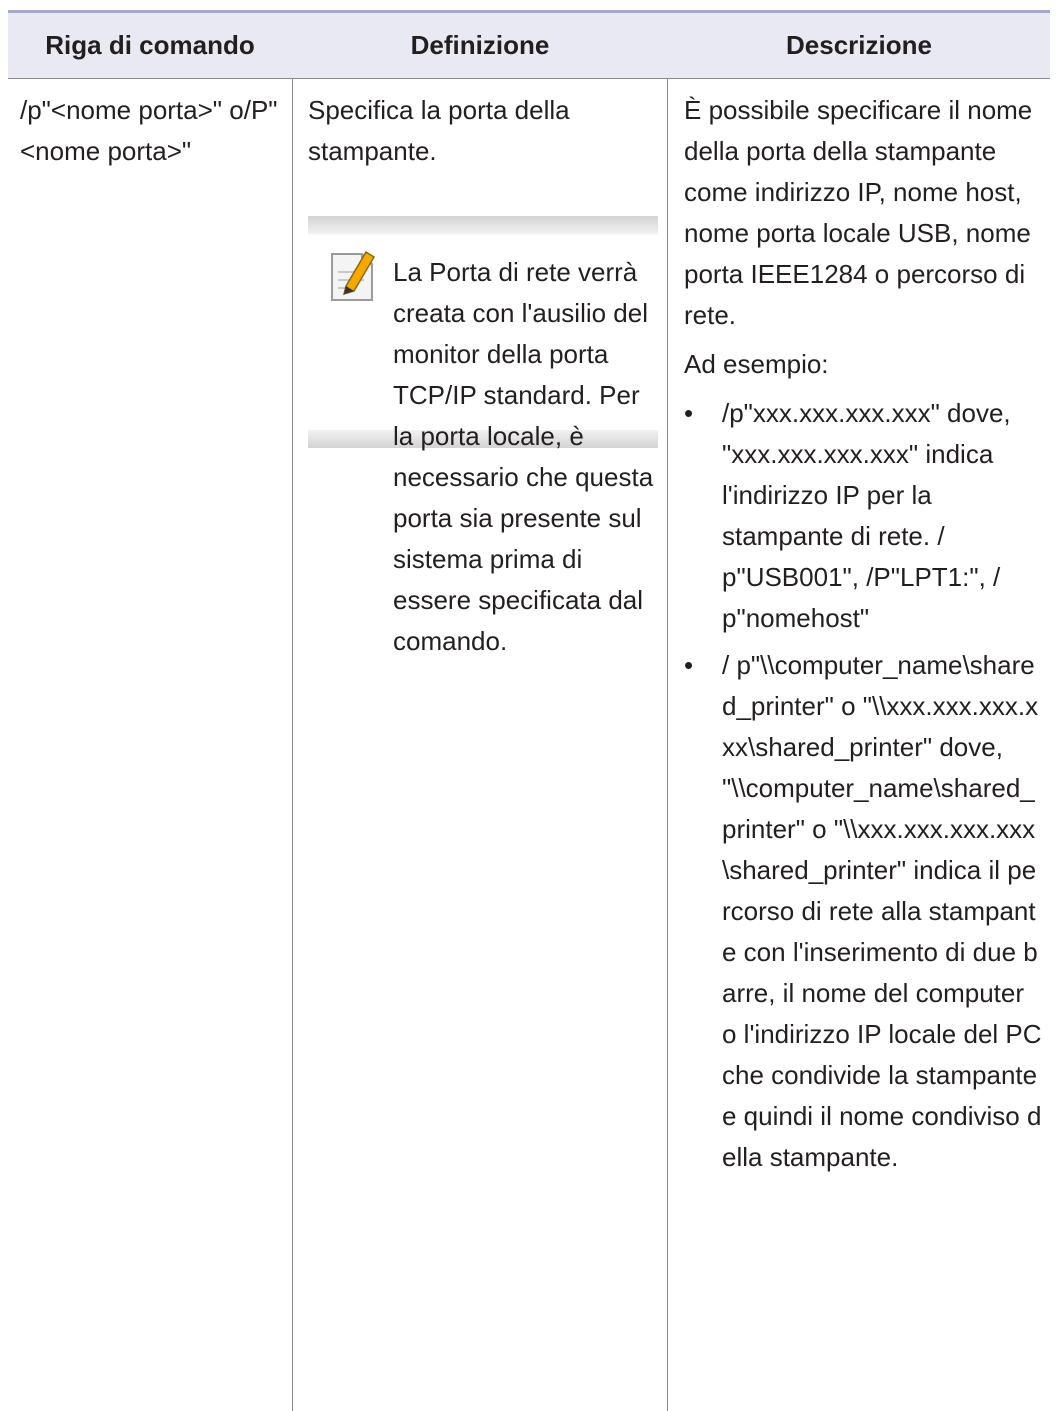 The image size is (1058, 1411). What do you see at coordinates (756, 364) in the screenshot?
I see `example-label: Ad esempio:` at bounding box center [756, 364].